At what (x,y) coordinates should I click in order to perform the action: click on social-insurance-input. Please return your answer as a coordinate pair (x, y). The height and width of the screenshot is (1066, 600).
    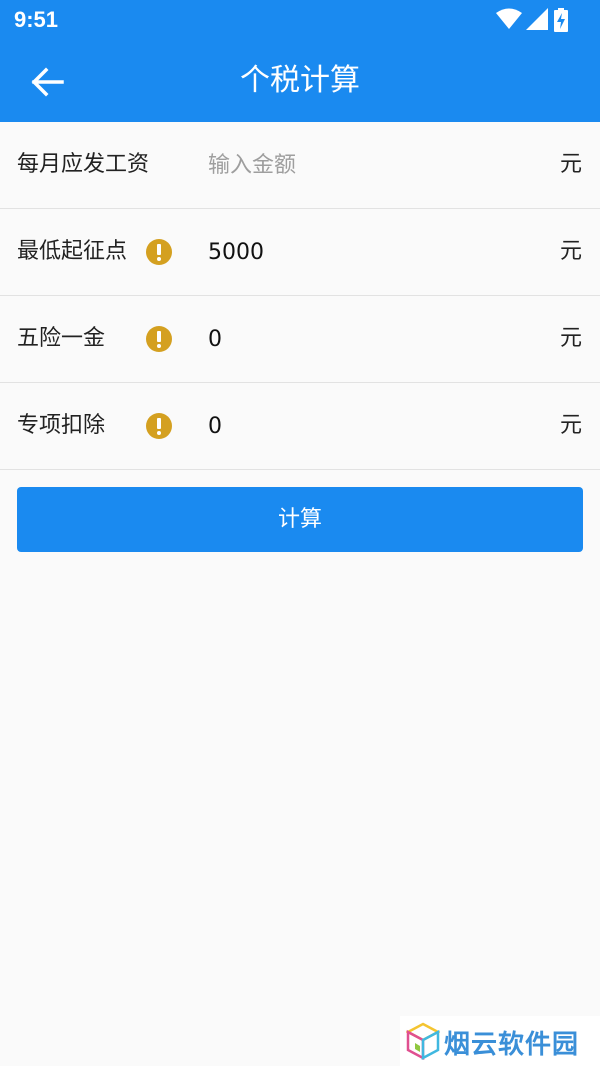
    Looking at the image, I should click on (368, 339).